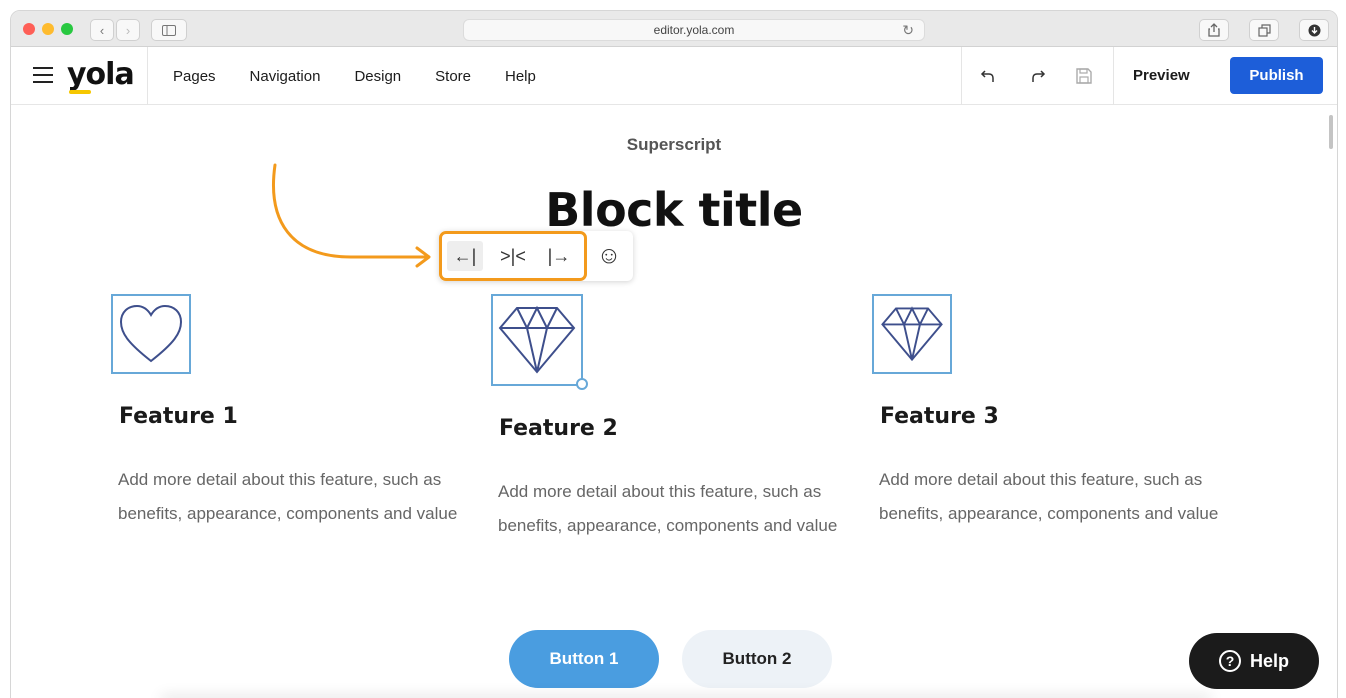 The height and width of the screenshot is (698, 1346). I want to click on help-button: ? Help, so click(1254, 661).